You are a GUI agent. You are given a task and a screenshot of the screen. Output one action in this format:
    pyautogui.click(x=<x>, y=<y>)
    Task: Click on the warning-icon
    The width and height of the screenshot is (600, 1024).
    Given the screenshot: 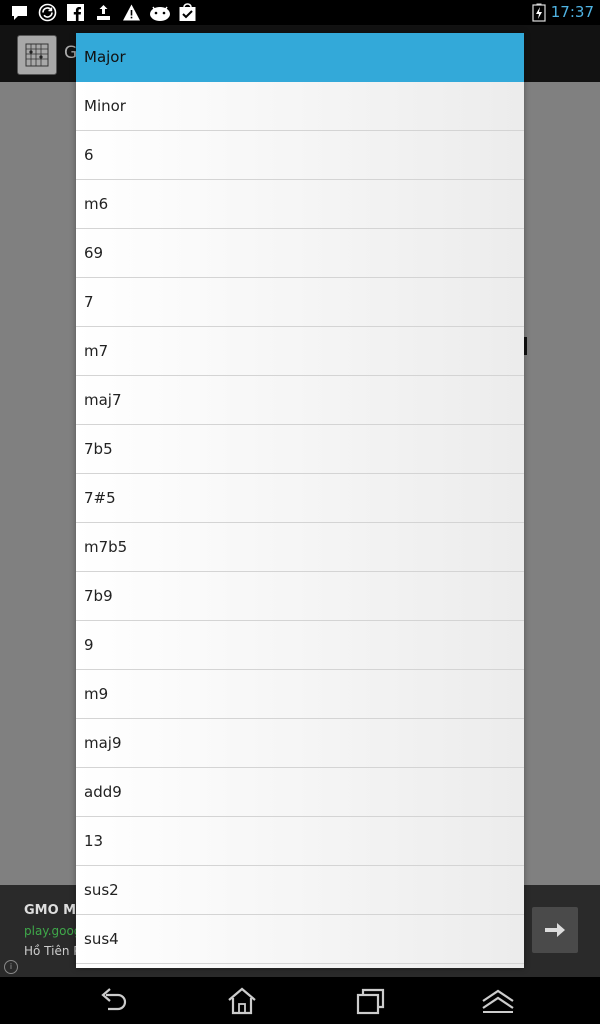 What is the action you would take?
    pyautogui.click(x=131, y=12)
    